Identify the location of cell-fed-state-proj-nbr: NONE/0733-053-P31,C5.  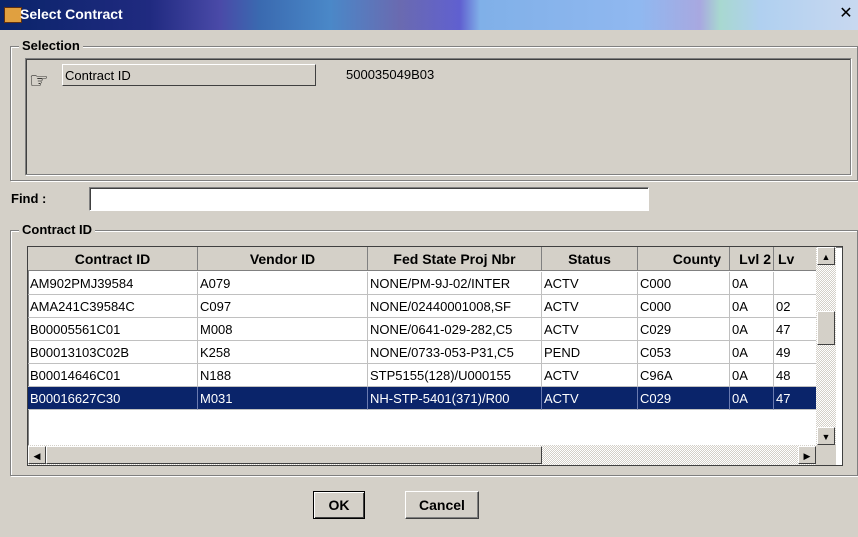
(455, 352).